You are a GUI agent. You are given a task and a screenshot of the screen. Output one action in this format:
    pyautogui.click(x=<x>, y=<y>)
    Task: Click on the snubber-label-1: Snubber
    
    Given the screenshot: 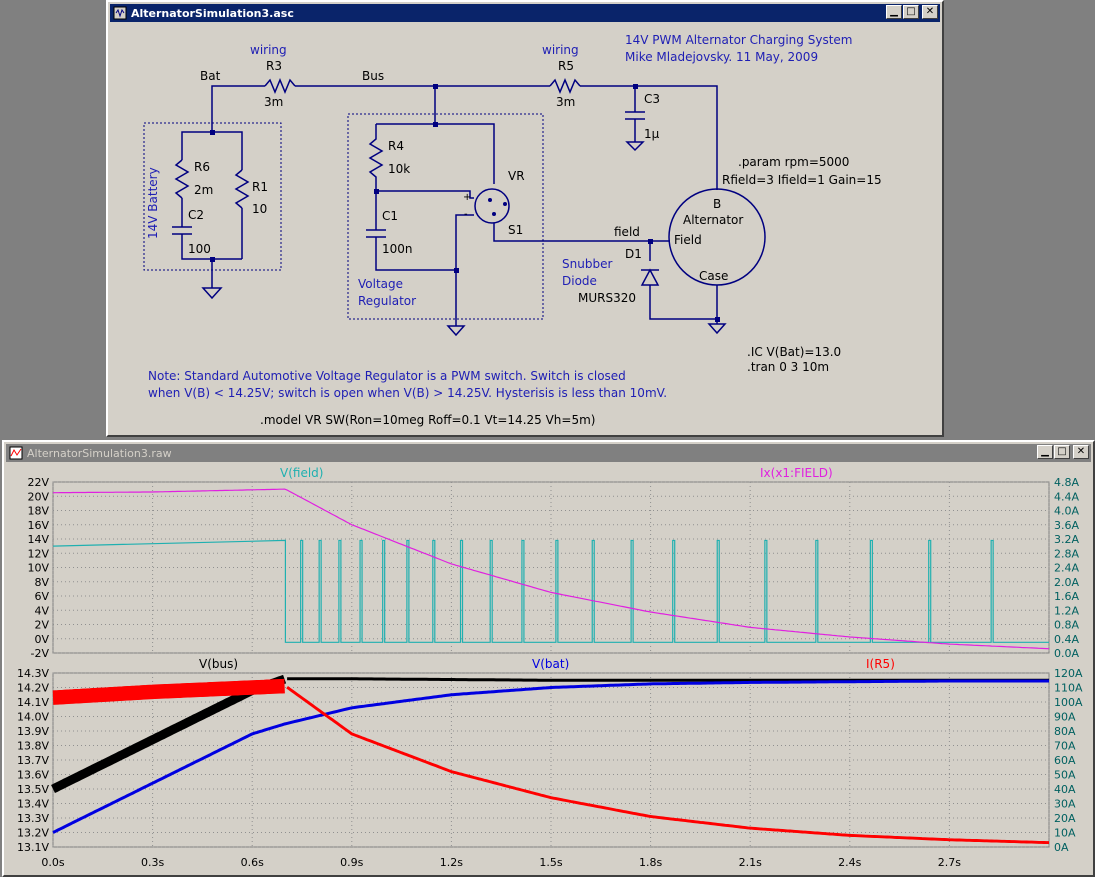 What is the action you would take?
    pyautogui.click(x=587, y=264)
    